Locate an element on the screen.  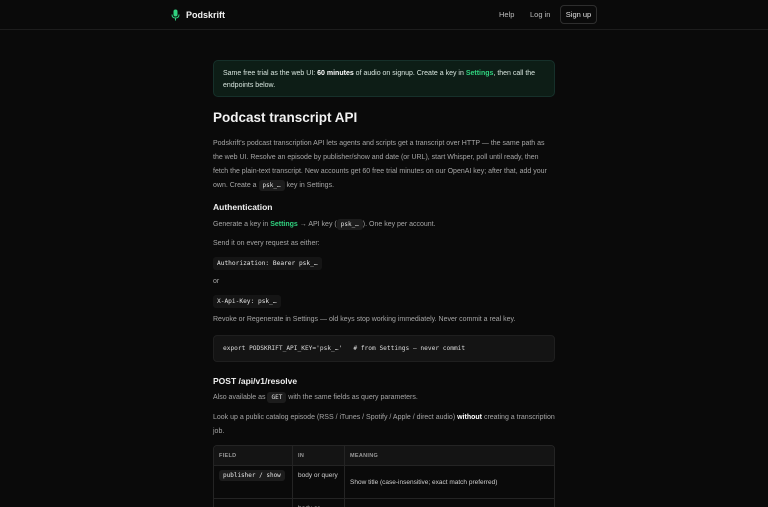
auth-or-text: or is located at coordinates (216, 281).